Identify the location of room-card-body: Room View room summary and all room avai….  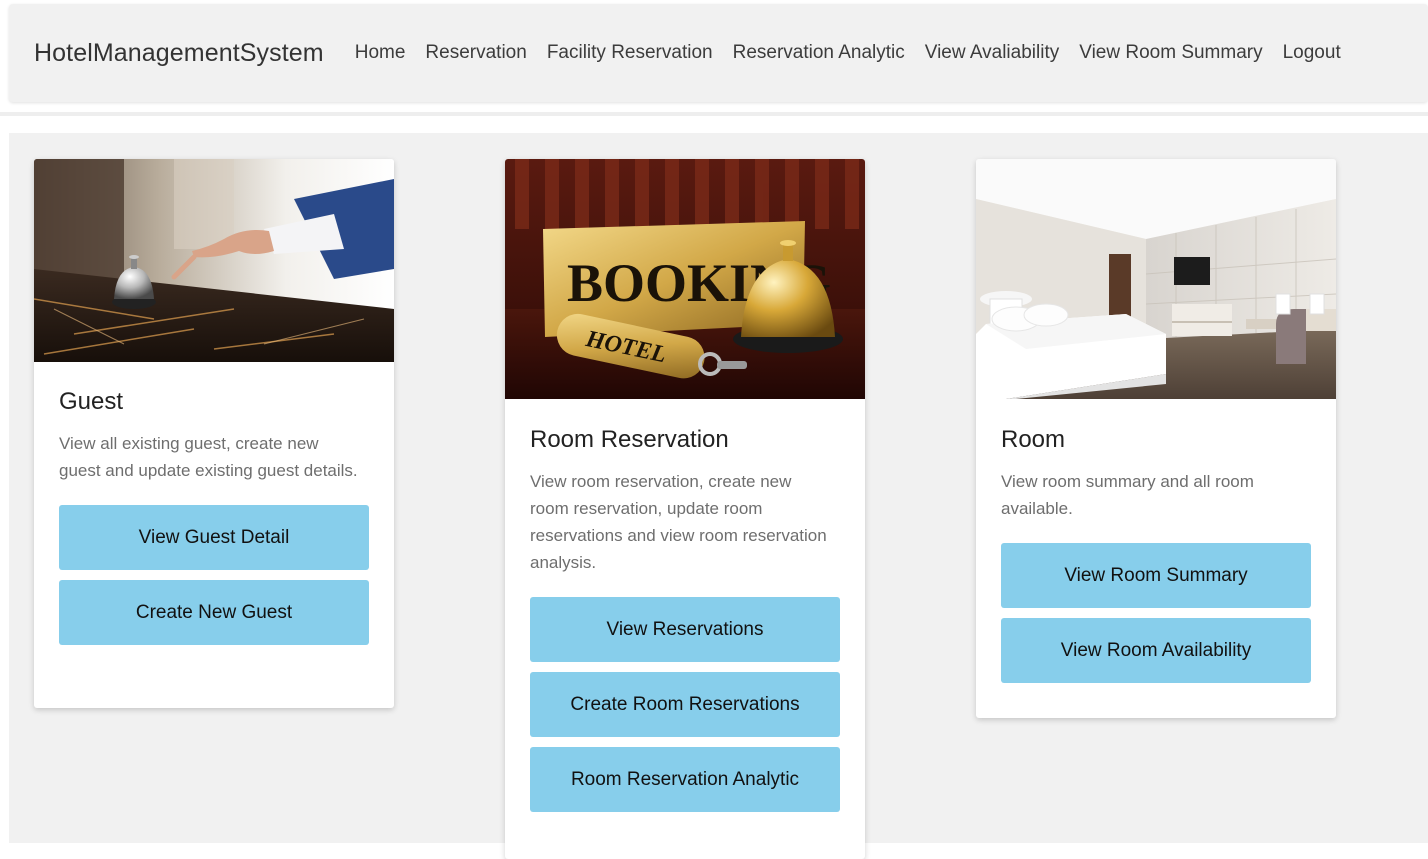
(1156, 554).